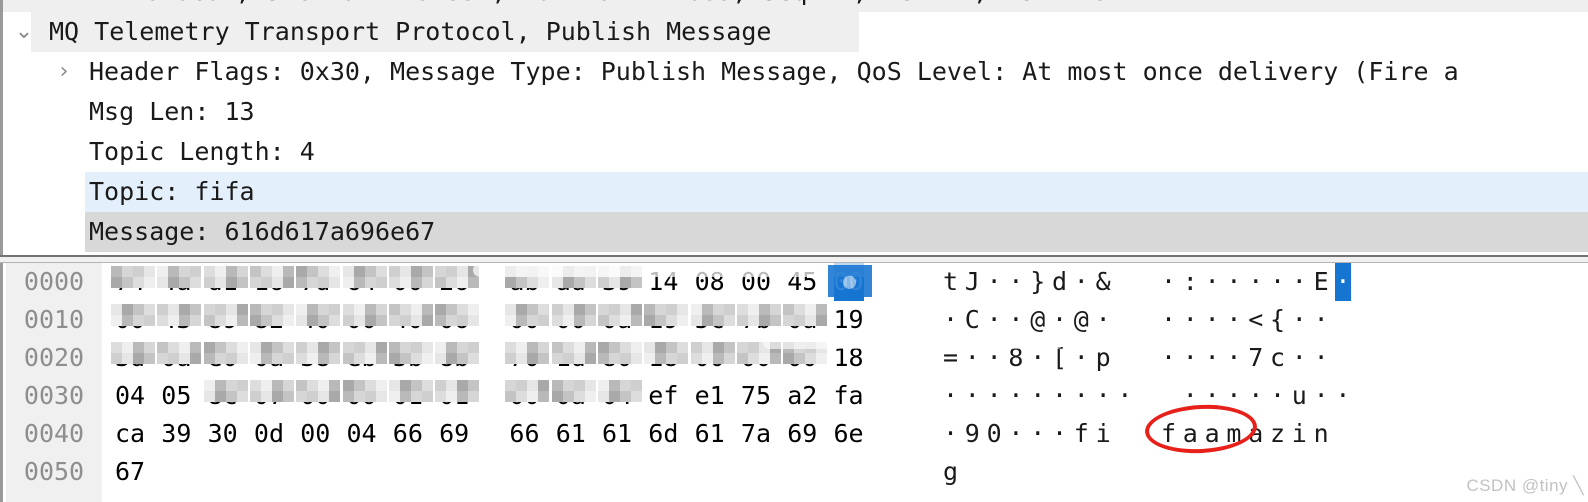 This screenshot has width=1588, height=502. Describe the element at coordinates (223, 282) in the screenshot. I see `hex-byte: d1` at that location.